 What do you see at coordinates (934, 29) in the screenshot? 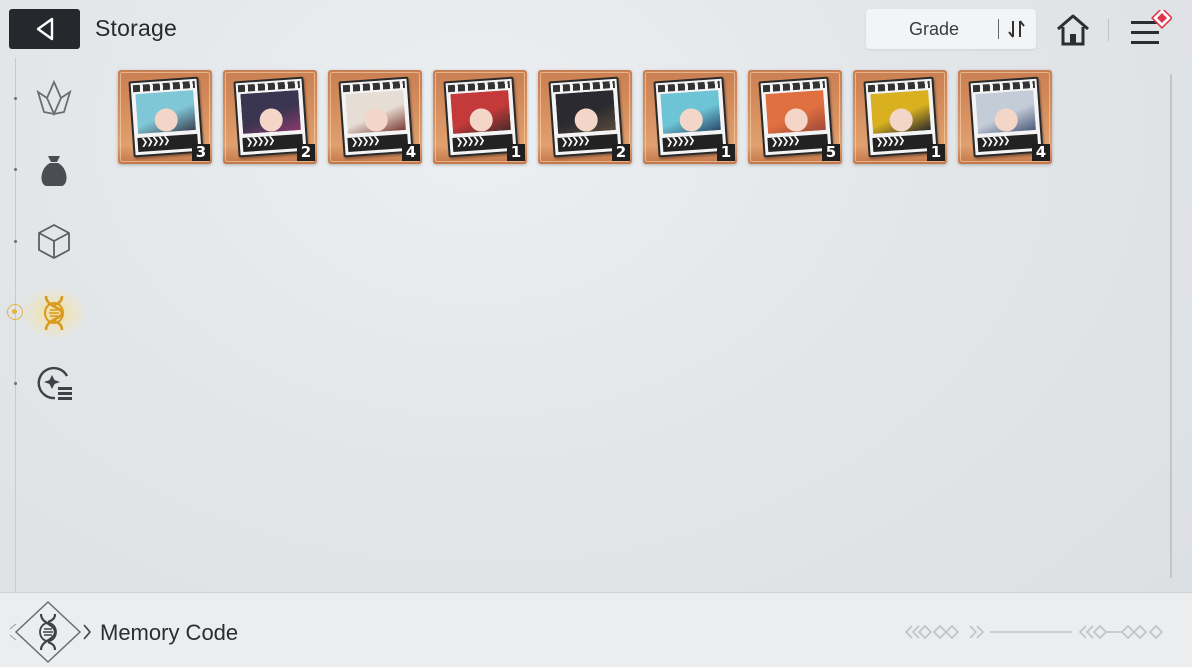
I see `sort-label: Grade` at bounding box center [934, 29].